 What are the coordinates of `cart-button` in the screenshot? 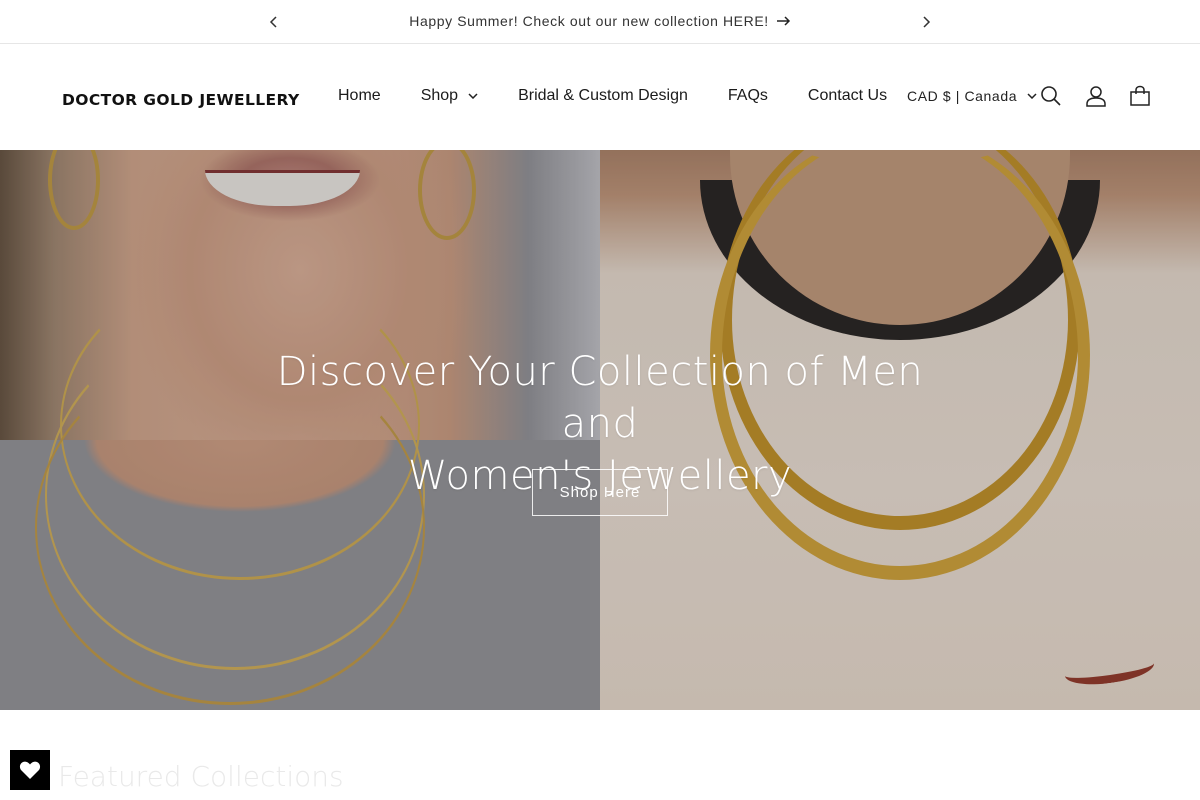 It's located at (1140, 96).